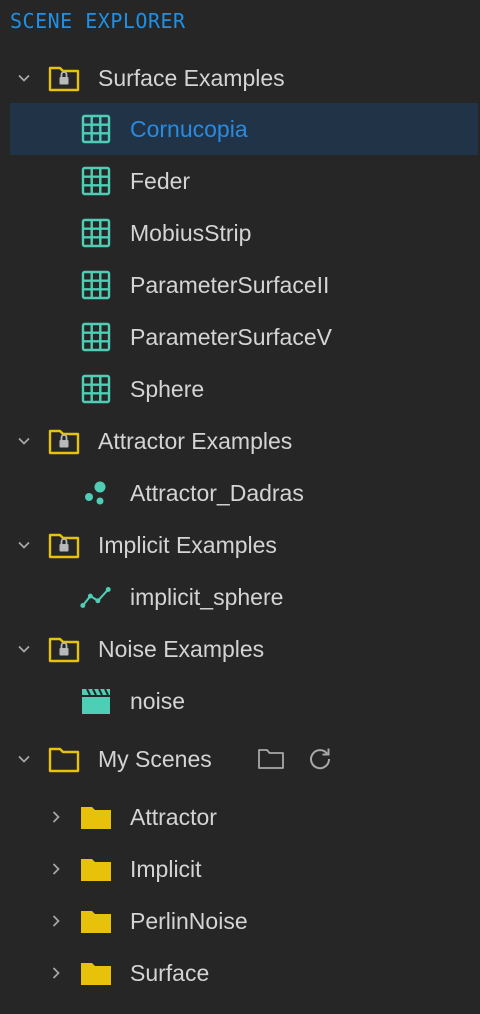  What do you see at coordinates (155, 758) in the screenshot?
I see `tree-group-label: My Scenes` at bounding box center [155, 758].